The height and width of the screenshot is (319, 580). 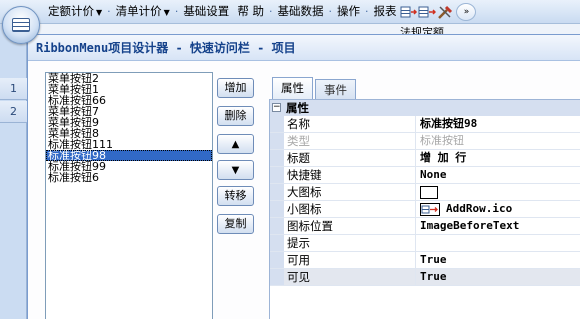 I want to click on property-tabs: 属性 事件, so click(x=315, y=88).